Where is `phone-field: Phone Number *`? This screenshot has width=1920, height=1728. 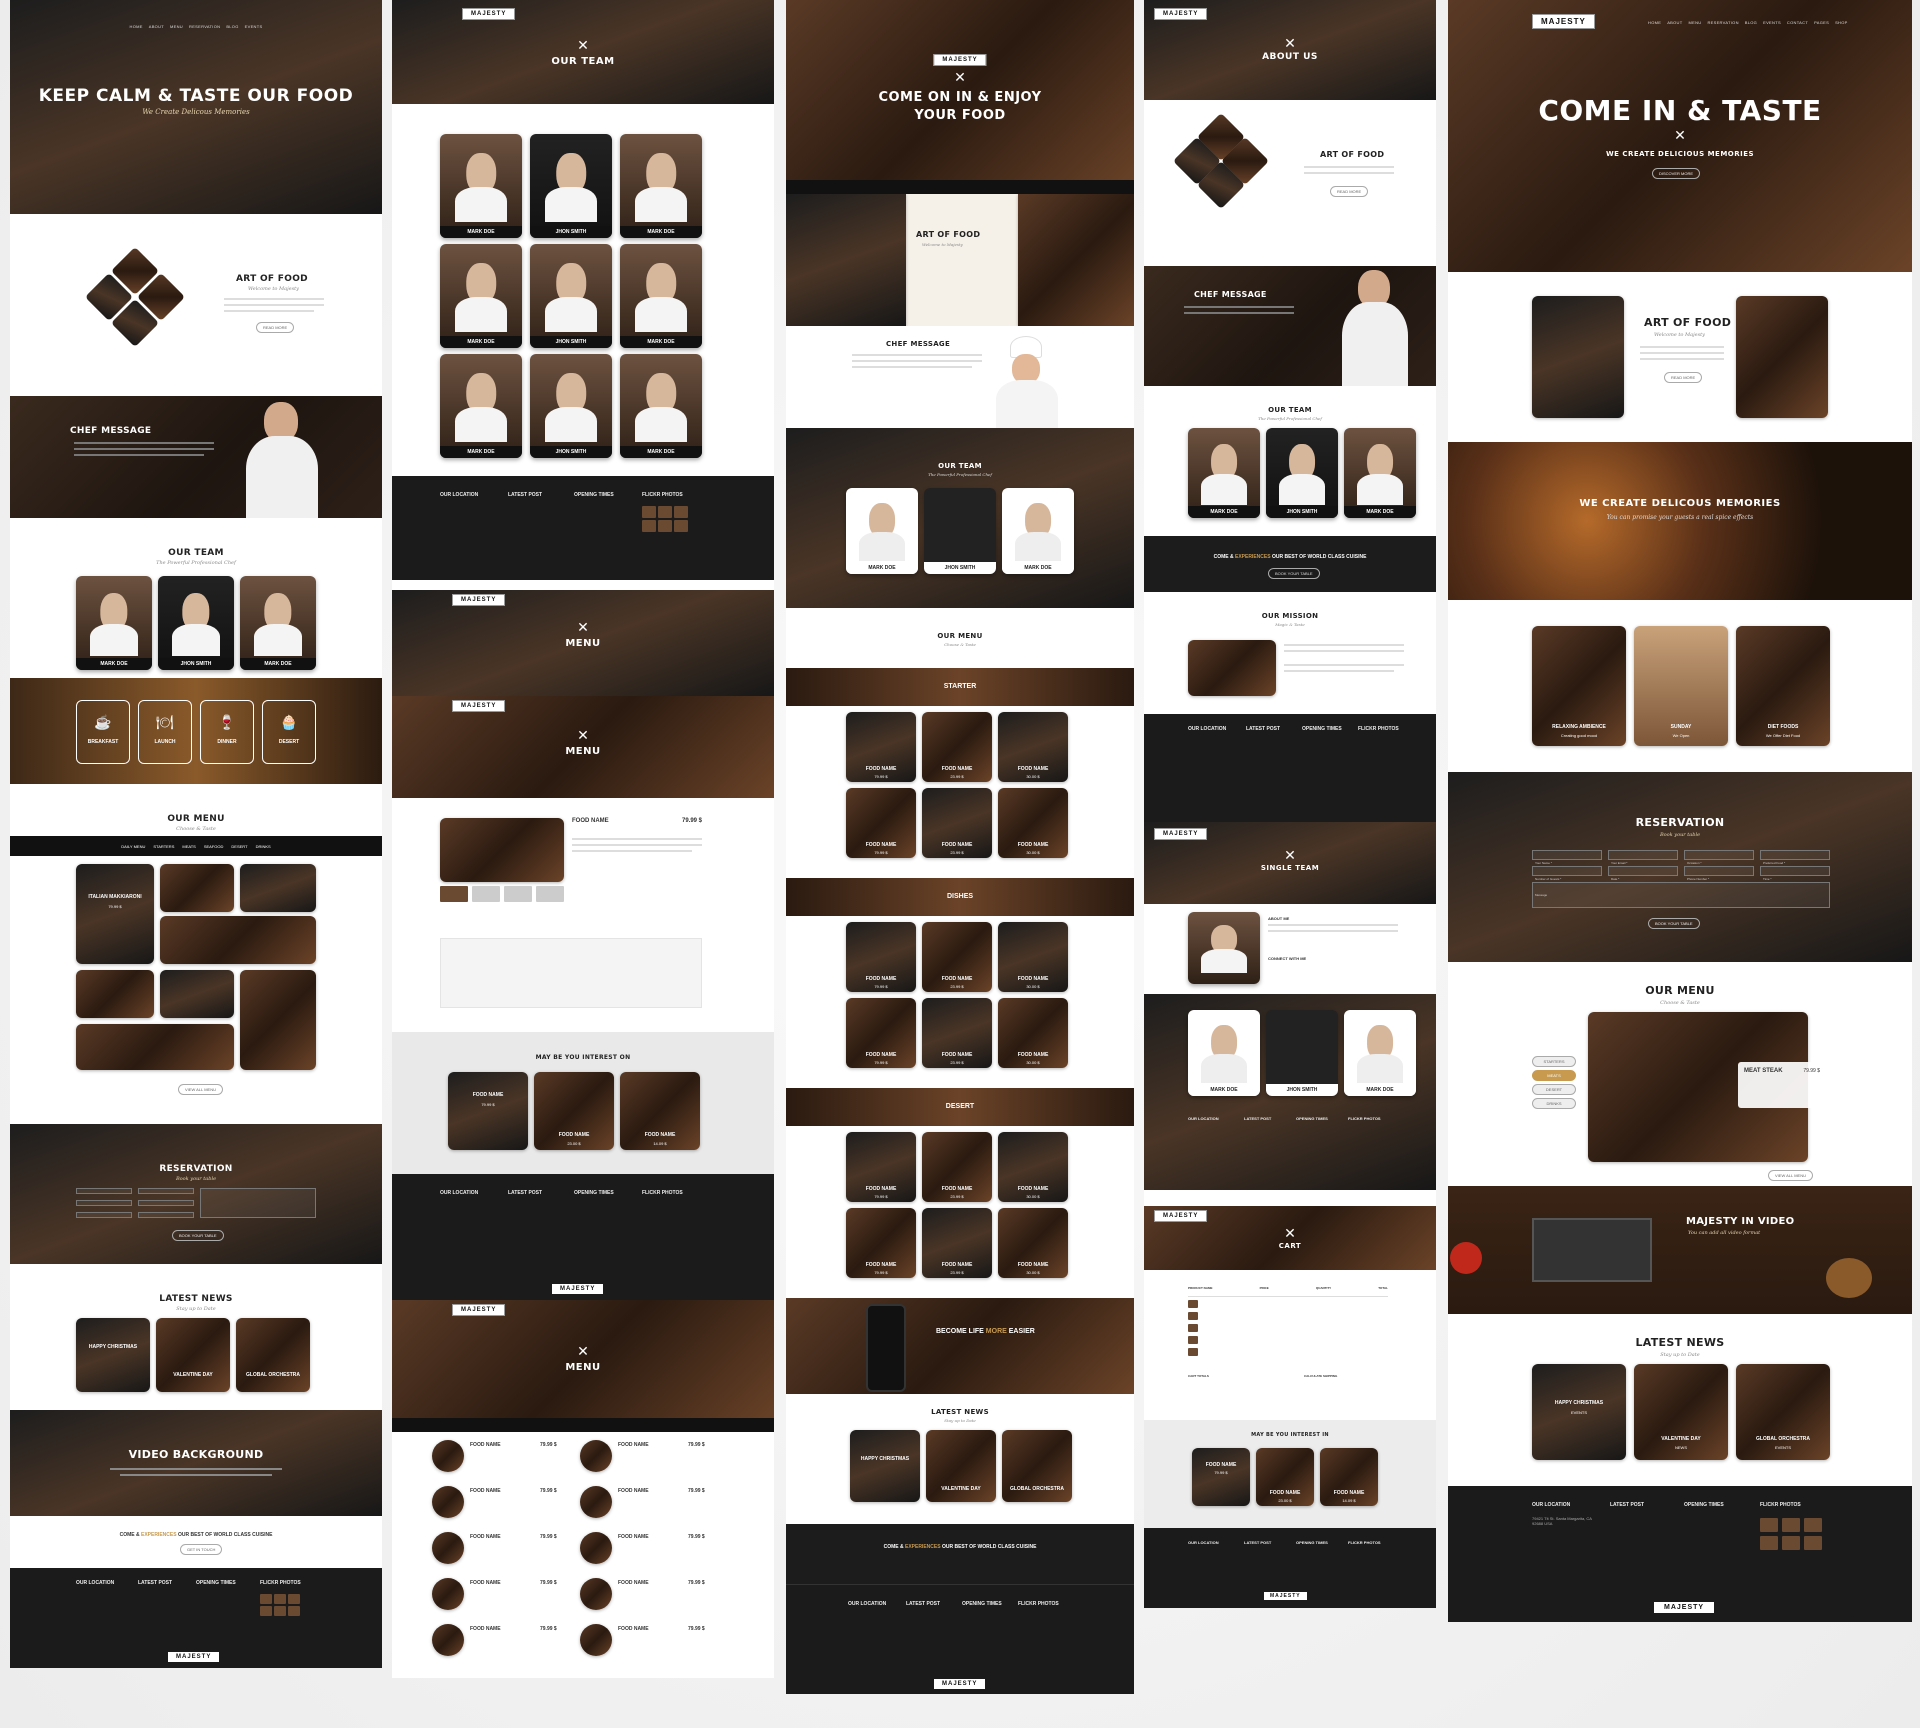
phone-field: Phone Number * is located at coordinates (1719, 873).